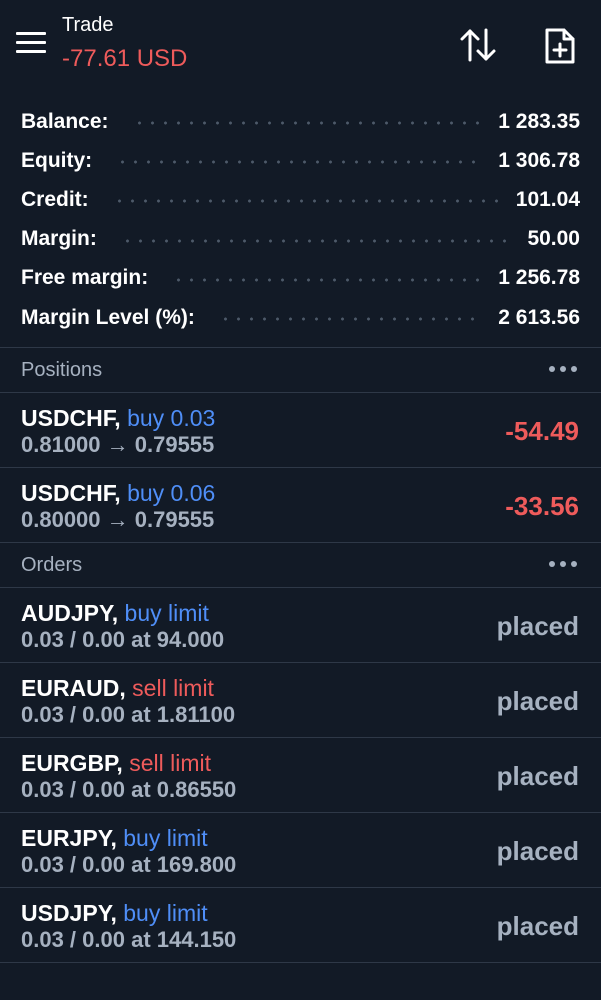 The image size is (601, 1000). I want to click on section-title: Positions, so click(62, 369).